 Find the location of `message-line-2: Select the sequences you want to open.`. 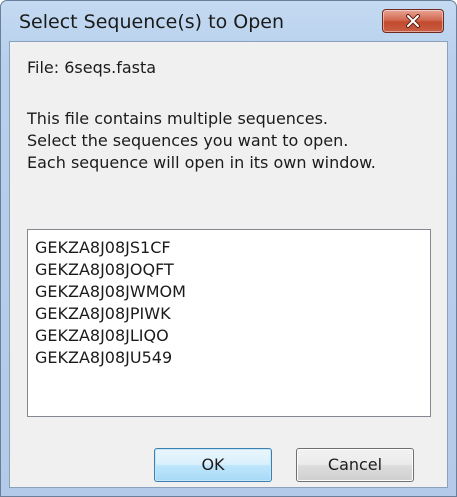

message-line-2: Select the sequences you want to open. is located at coordinates (188, 140).